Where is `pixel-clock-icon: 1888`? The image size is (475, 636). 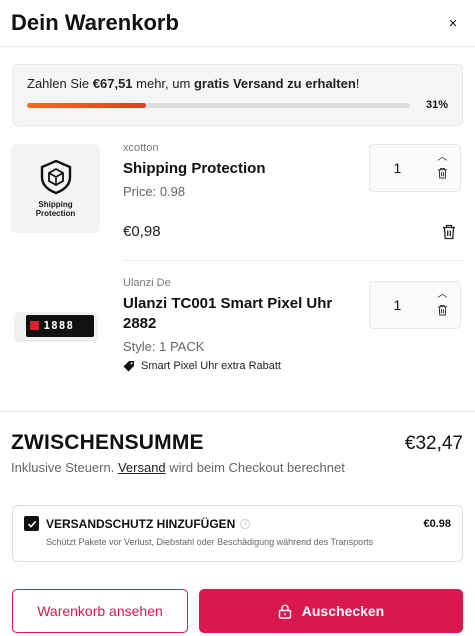
pixel-clock-icon: 1888 is located at coordinates (55, 325).